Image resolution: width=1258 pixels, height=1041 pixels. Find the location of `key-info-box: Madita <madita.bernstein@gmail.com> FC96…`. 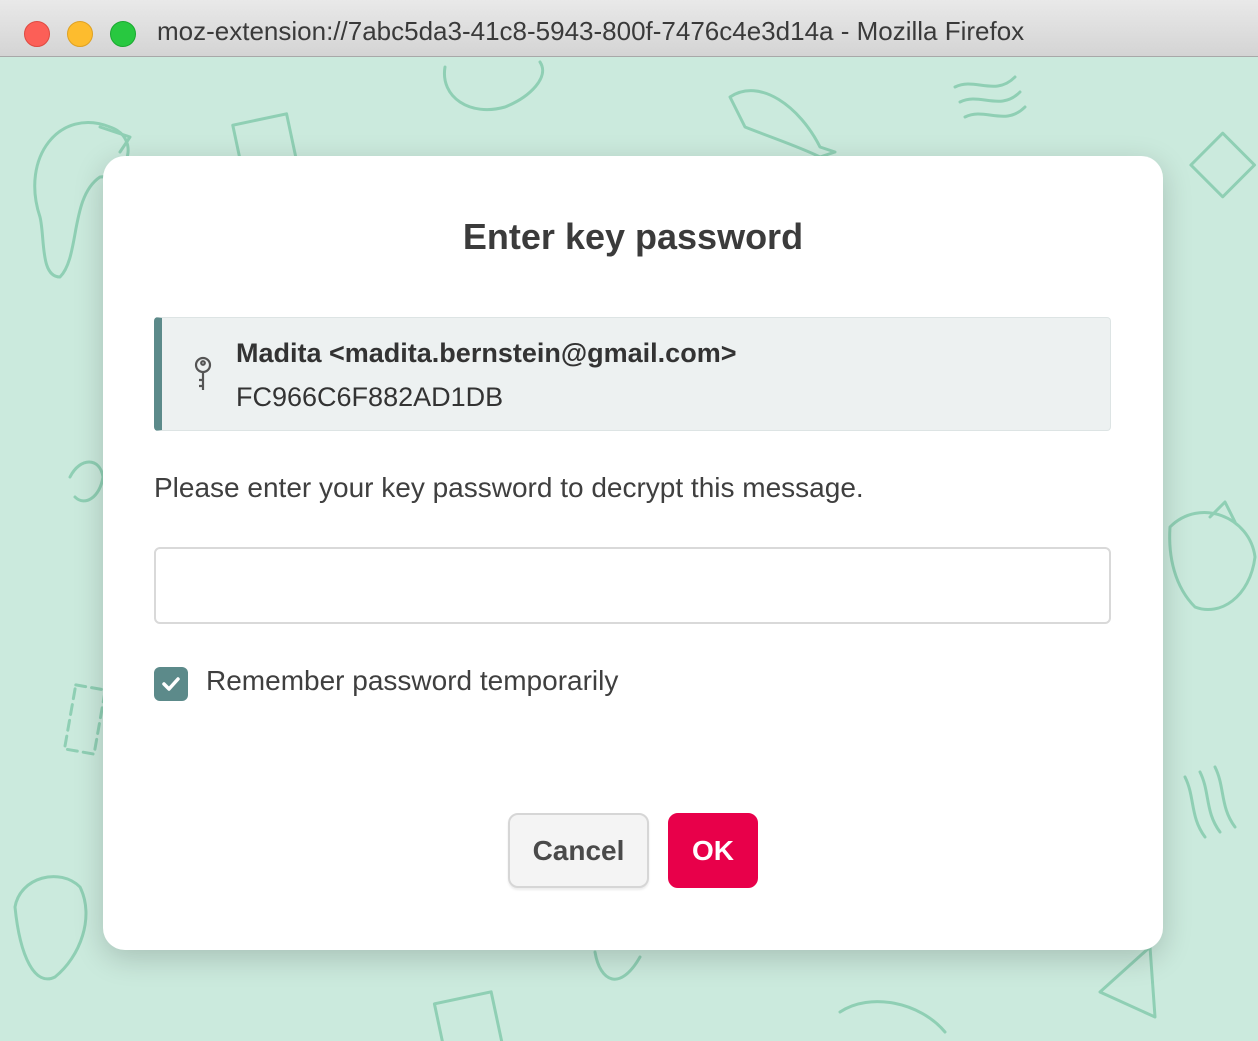

key-info-box: Madita <madita.bernstein@gmail.com> FC96… is located at coordinates (632, 374).